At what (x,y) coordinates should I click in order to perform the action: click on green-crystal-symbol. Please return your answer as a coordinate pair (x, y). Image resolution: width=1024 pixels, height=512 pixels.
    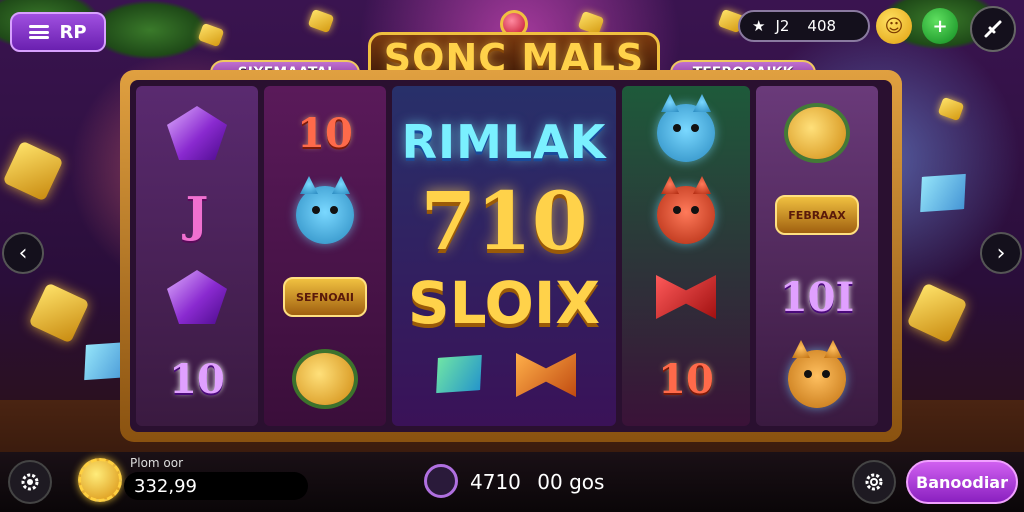
    Looking at the image, I should click on (458, 374).